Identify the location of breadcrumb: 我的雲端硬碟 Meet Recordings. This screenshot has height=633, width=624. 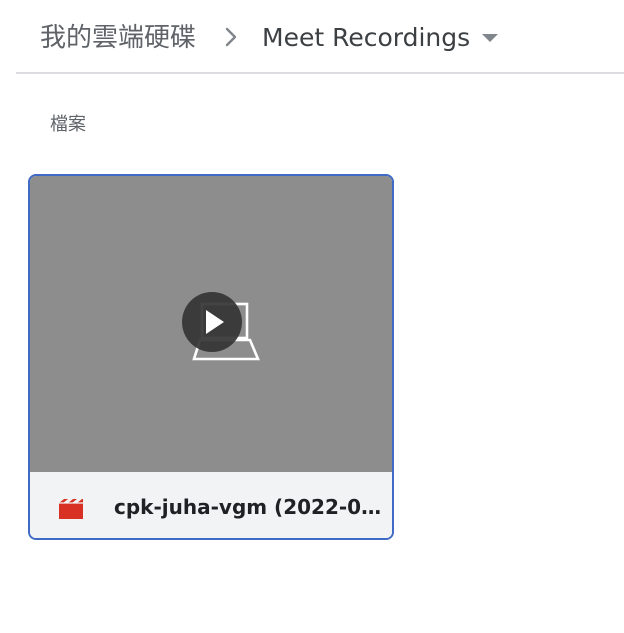
(312, 37).